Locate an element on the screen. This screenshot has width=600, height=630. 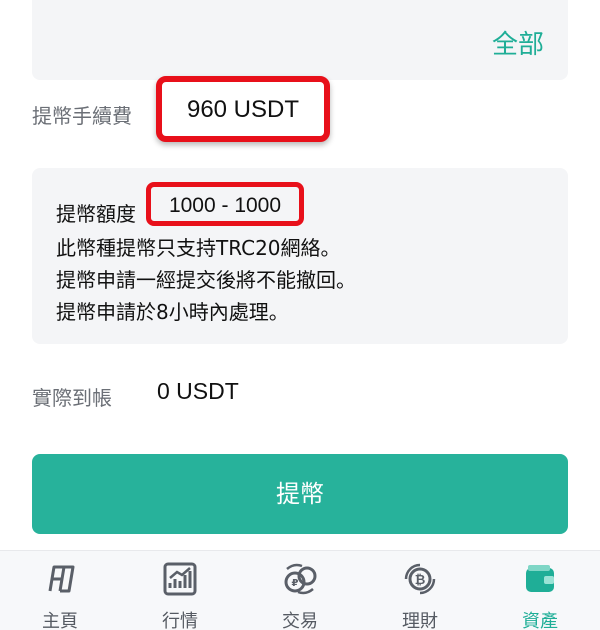
fee-label: 提幣手續費 is located at coordinates (82, 116).